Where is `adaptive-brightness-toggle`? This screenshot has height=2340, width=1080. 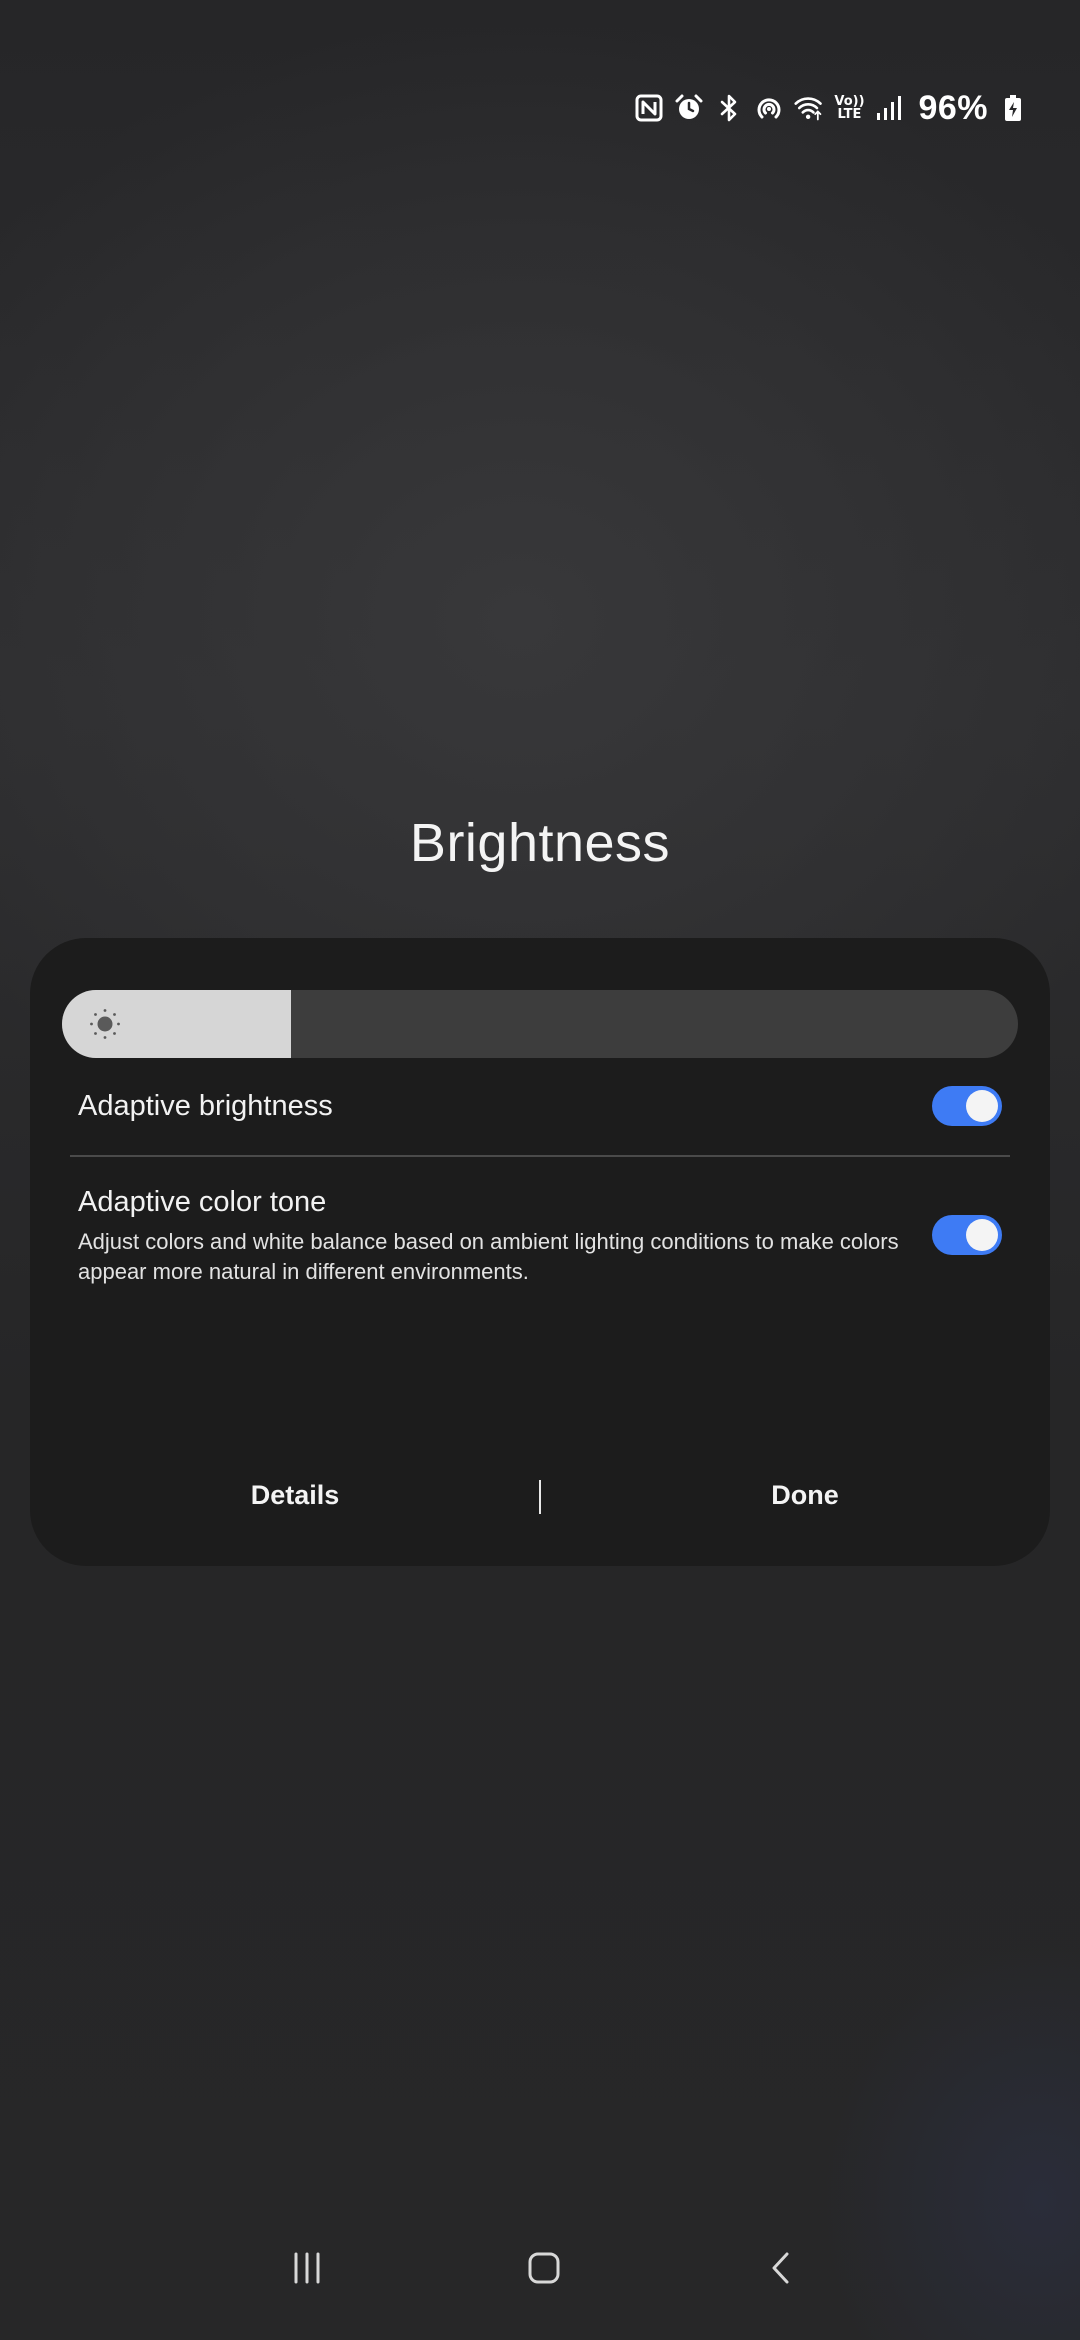
adaptive-brightness-toggle is located at coordinates (967, 1106).